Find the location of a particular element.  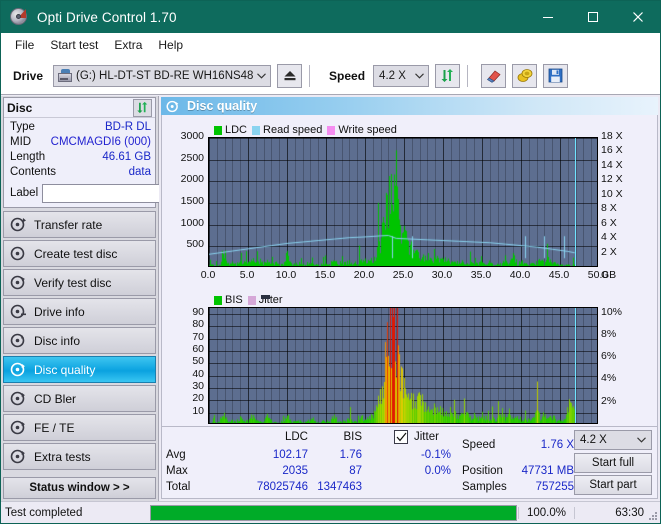

disc-burn-icon is located at coordinates (18, 253).